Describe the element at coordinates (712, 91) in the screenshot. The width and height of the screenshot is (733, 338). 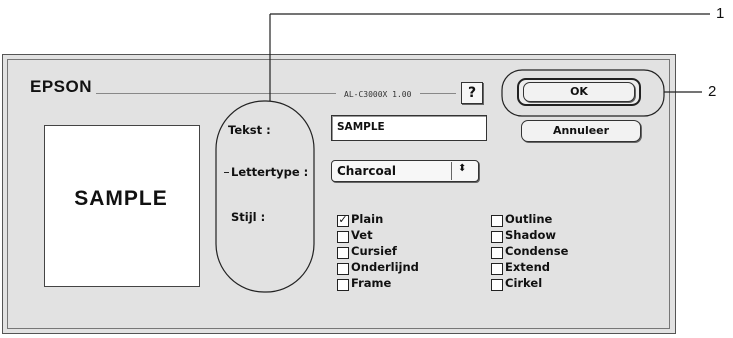
I see `callout-number-2: 2` at that location.